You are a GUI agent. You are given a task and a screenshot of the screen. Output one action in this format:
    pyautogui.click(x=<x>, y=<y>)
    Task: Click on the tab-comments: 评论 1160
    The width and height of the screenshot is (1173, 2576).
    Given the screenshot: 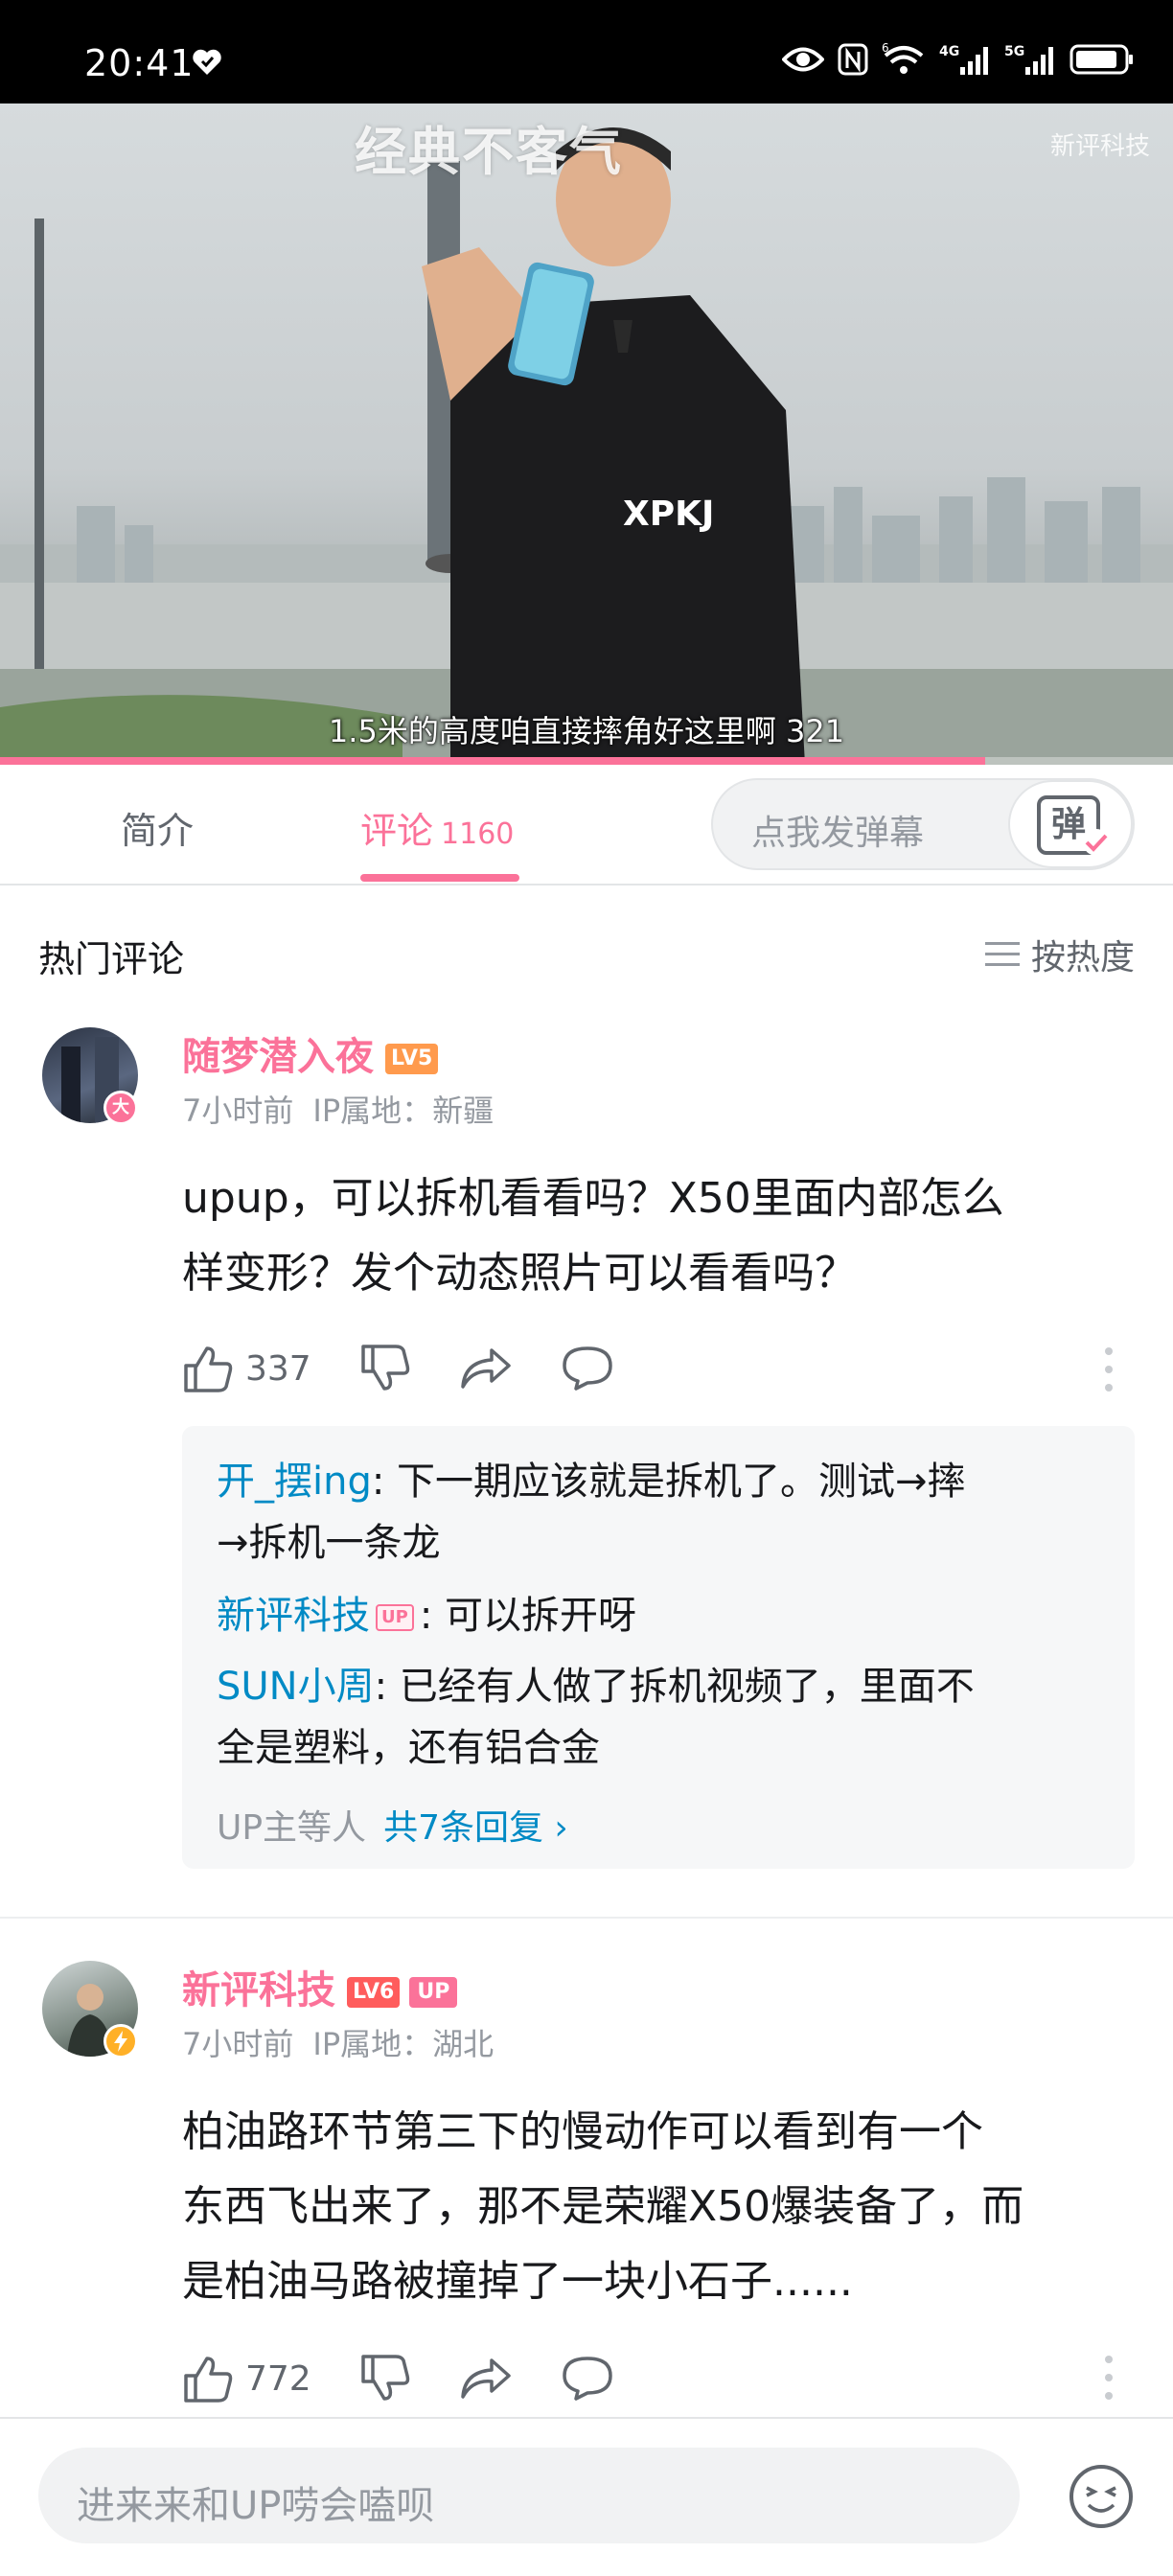 What is the action you would take?
    pyautogui.click(x=437, y=828)
    